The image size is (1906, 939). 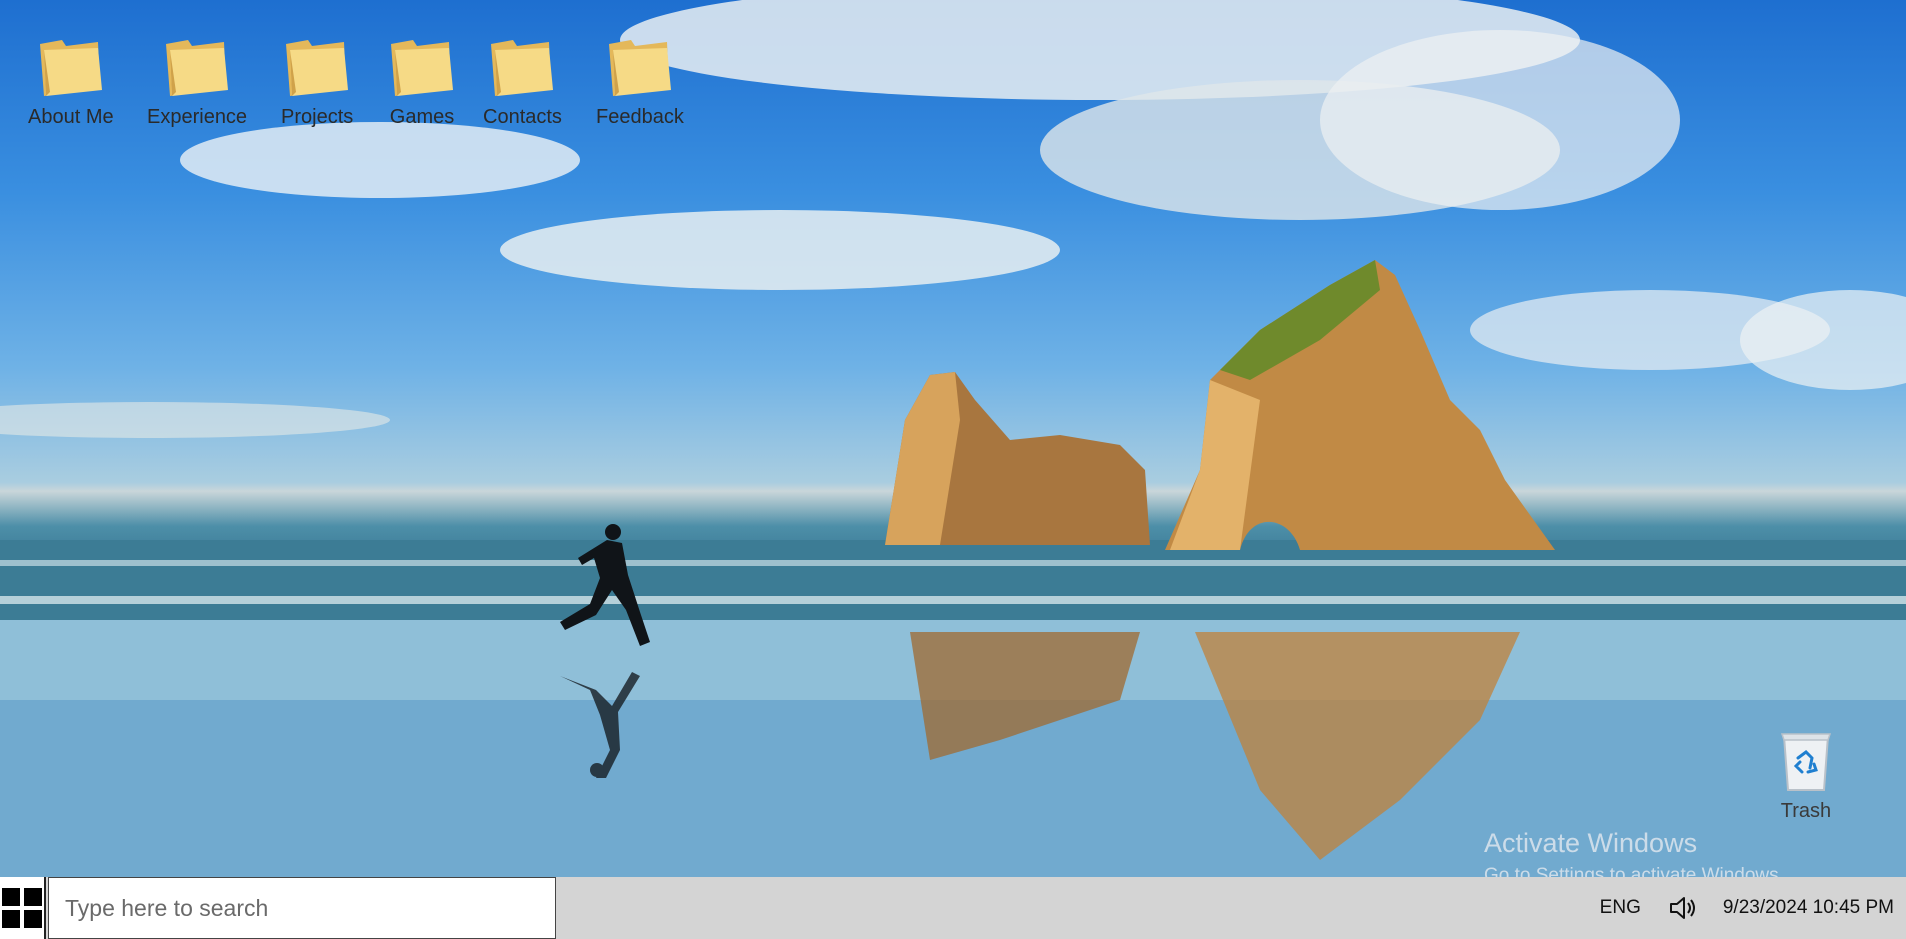 I want to click on desktop-icon-label: About Me, so click(x=71, y=117).